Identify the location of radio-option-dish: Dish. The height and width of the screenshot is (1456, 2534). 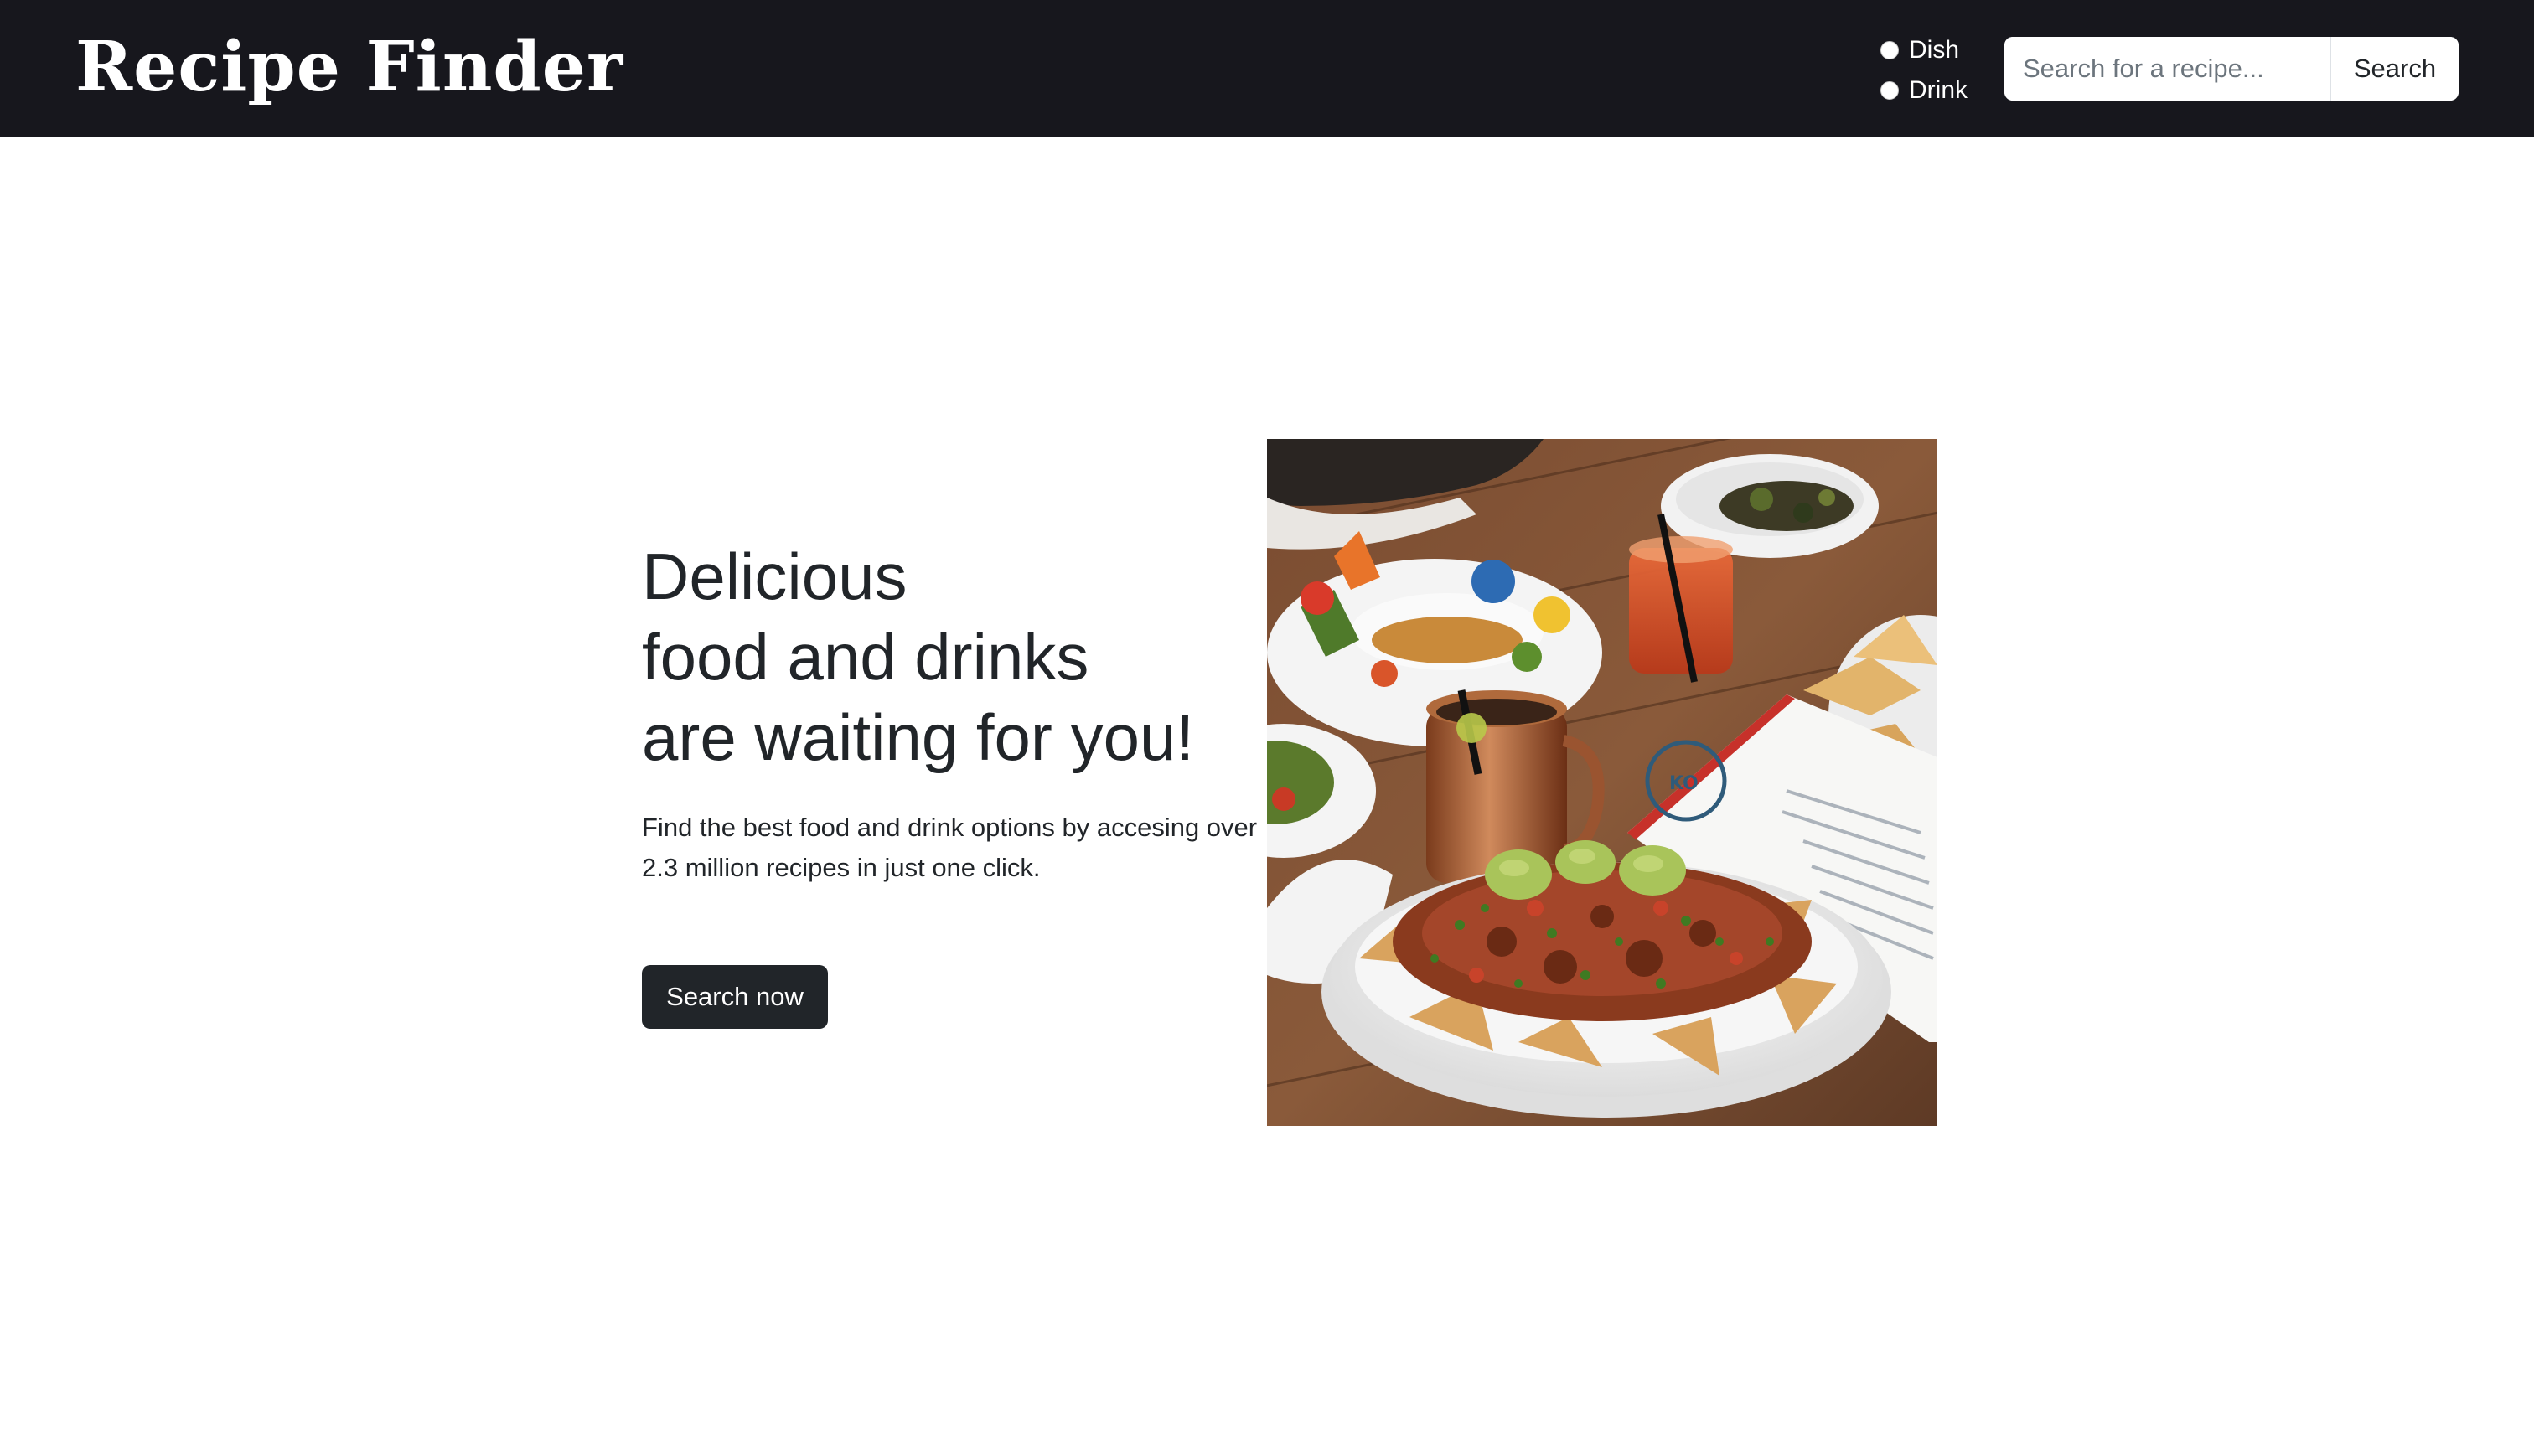
(1934, 50).